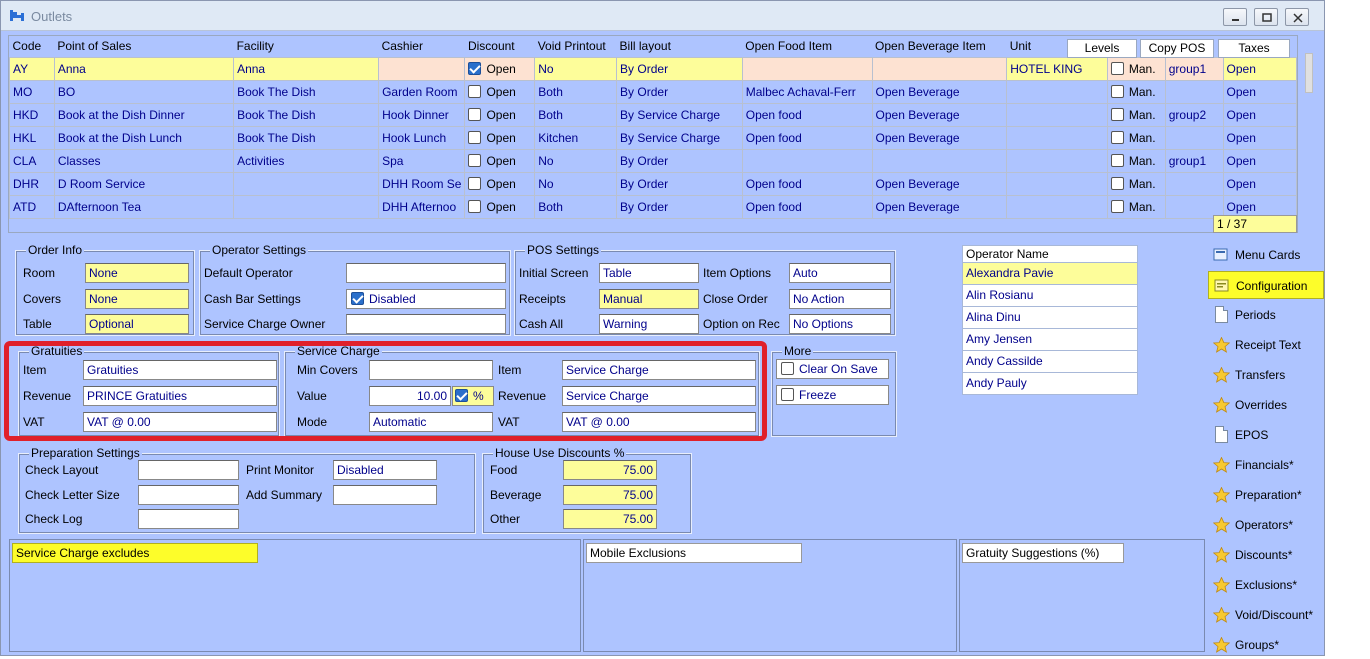 The image size is (1370, 659). Describe the element at coordinates (144, 137) in the screenshot. I see `cell-point-of-sales: Book at the Dish Lunch` at that location.